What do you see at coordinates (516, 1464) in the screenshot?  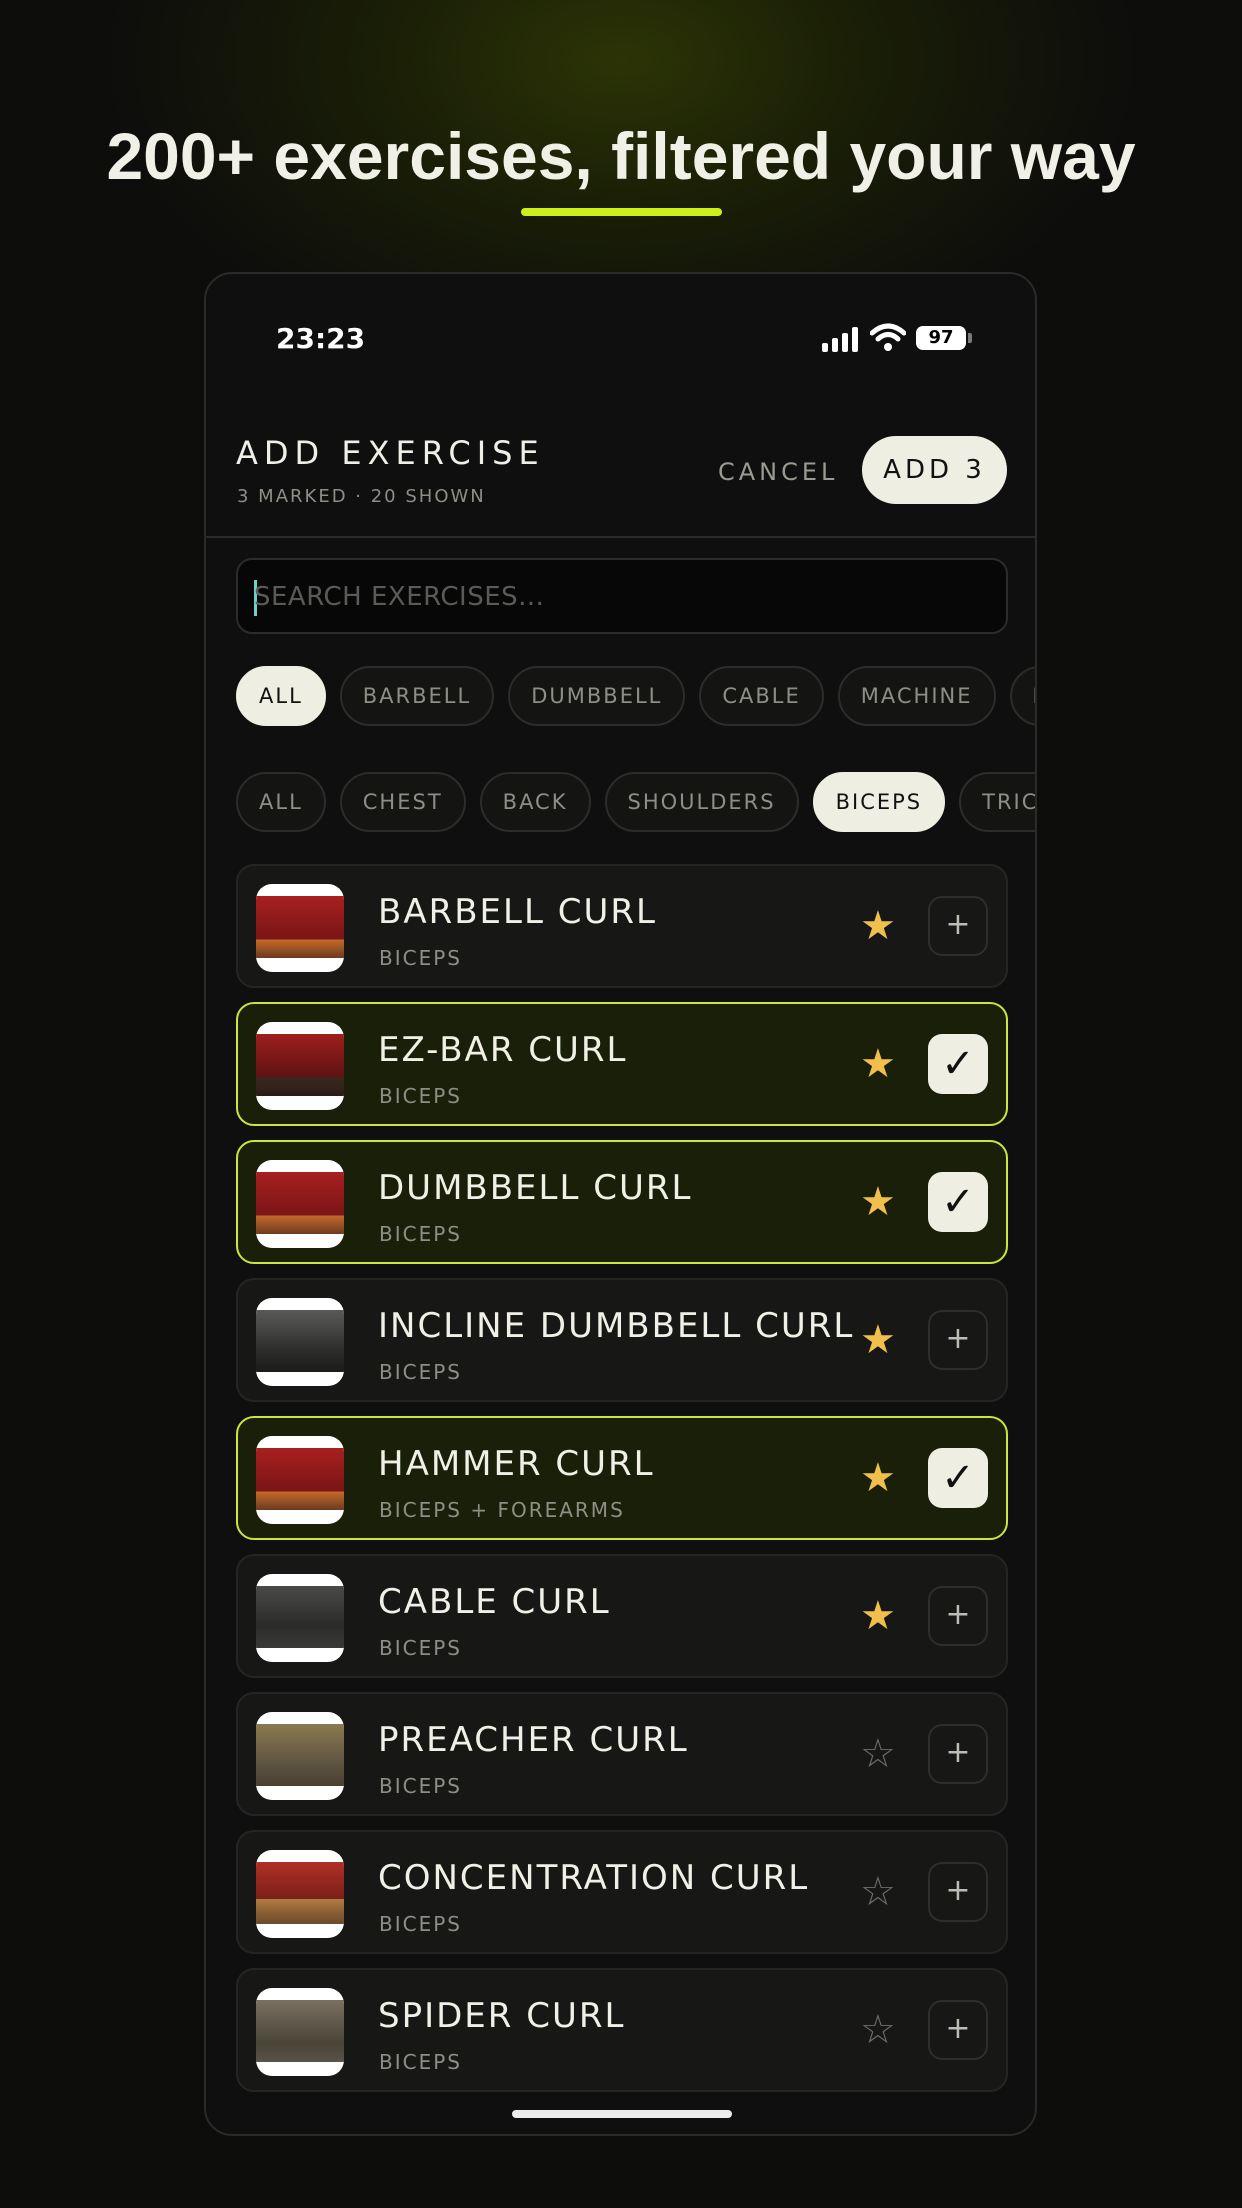 I see `exercise-name: HAMMER CURL` at bounding box center [516, 1464].